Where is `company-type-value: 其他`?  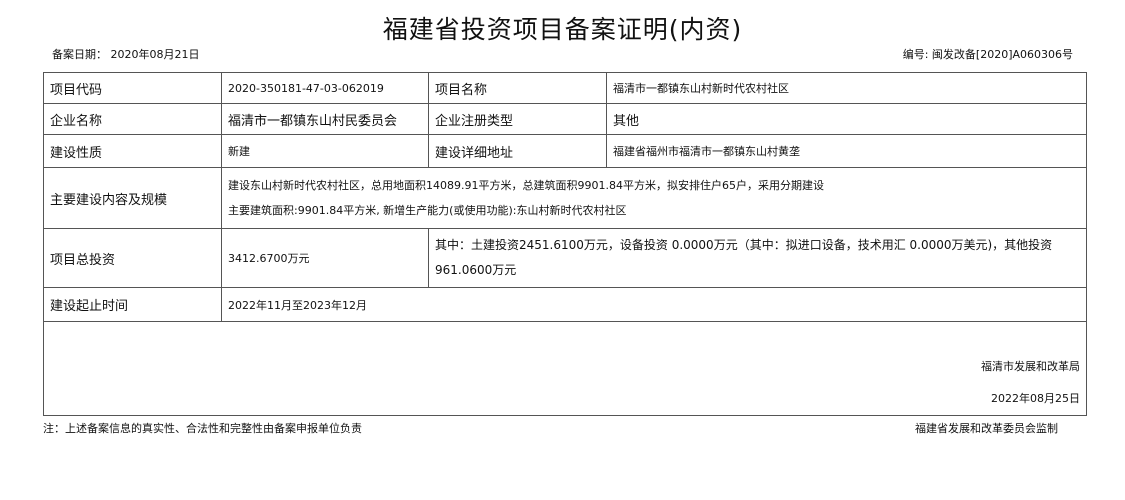
company-type-value: 其他 is located at coordinates (846, 119).